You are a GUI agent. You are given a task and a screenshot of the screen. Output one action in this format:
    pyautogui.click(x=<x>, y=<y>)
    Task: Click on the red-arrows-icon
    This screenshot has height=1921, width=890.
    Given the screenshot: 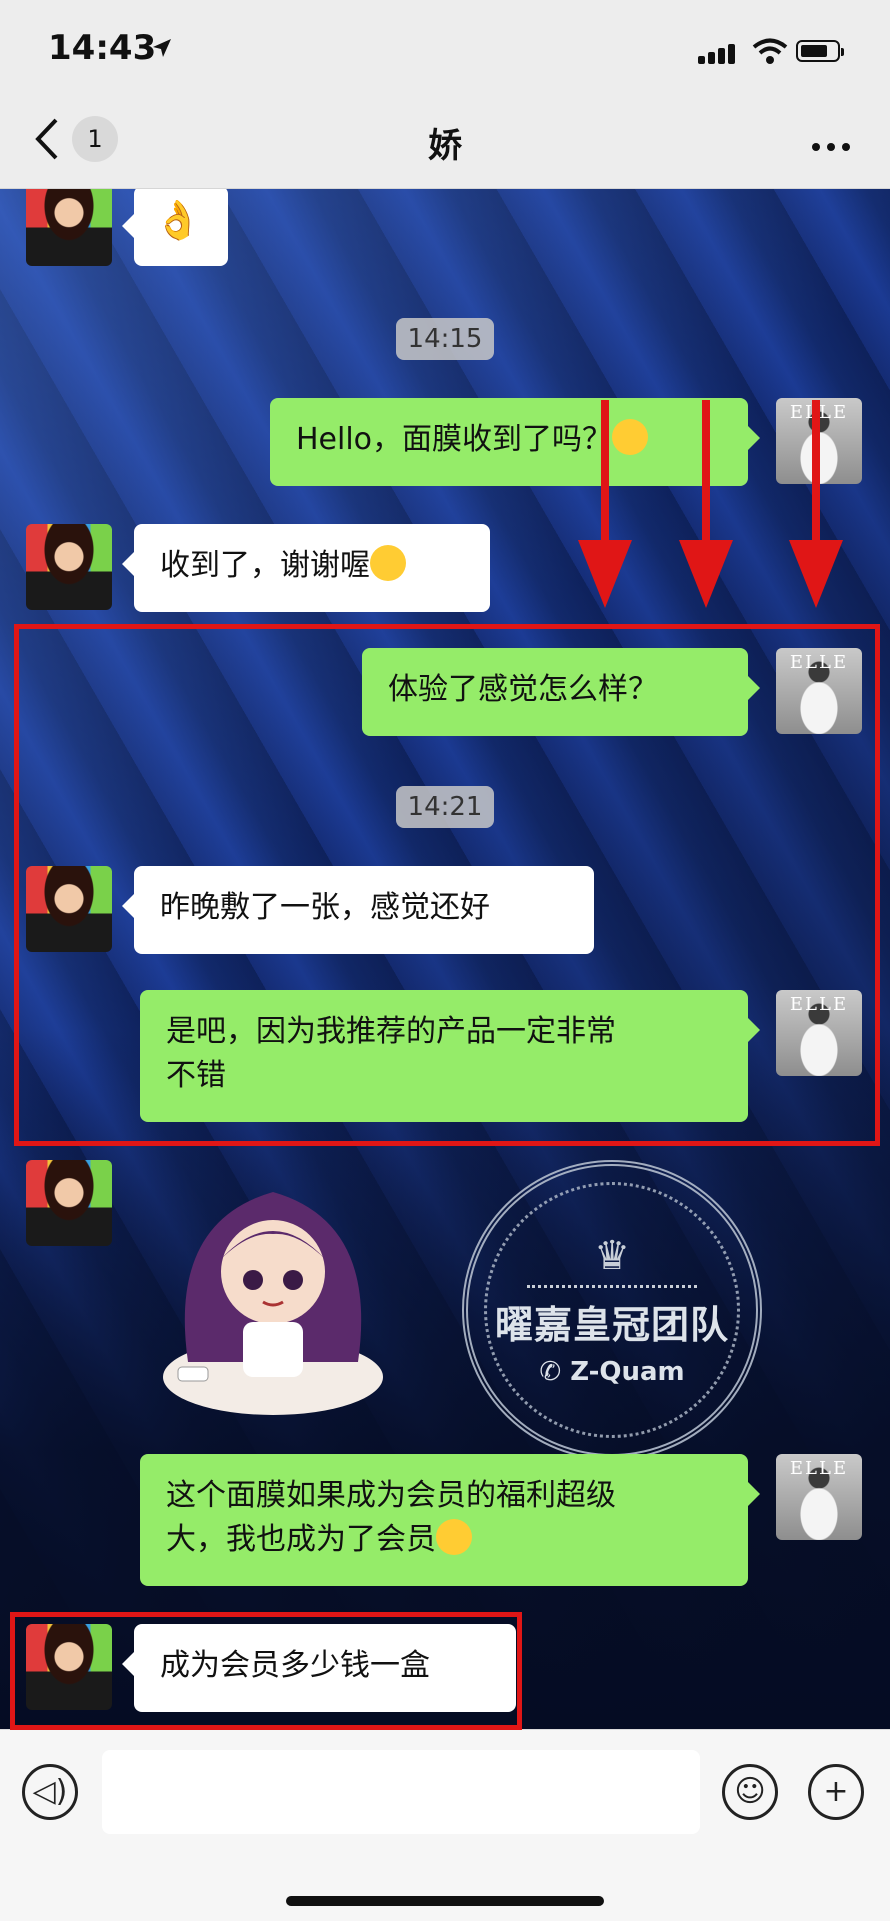 What is the action you would take?
    pyautogui.click(x=710, y=504)
    